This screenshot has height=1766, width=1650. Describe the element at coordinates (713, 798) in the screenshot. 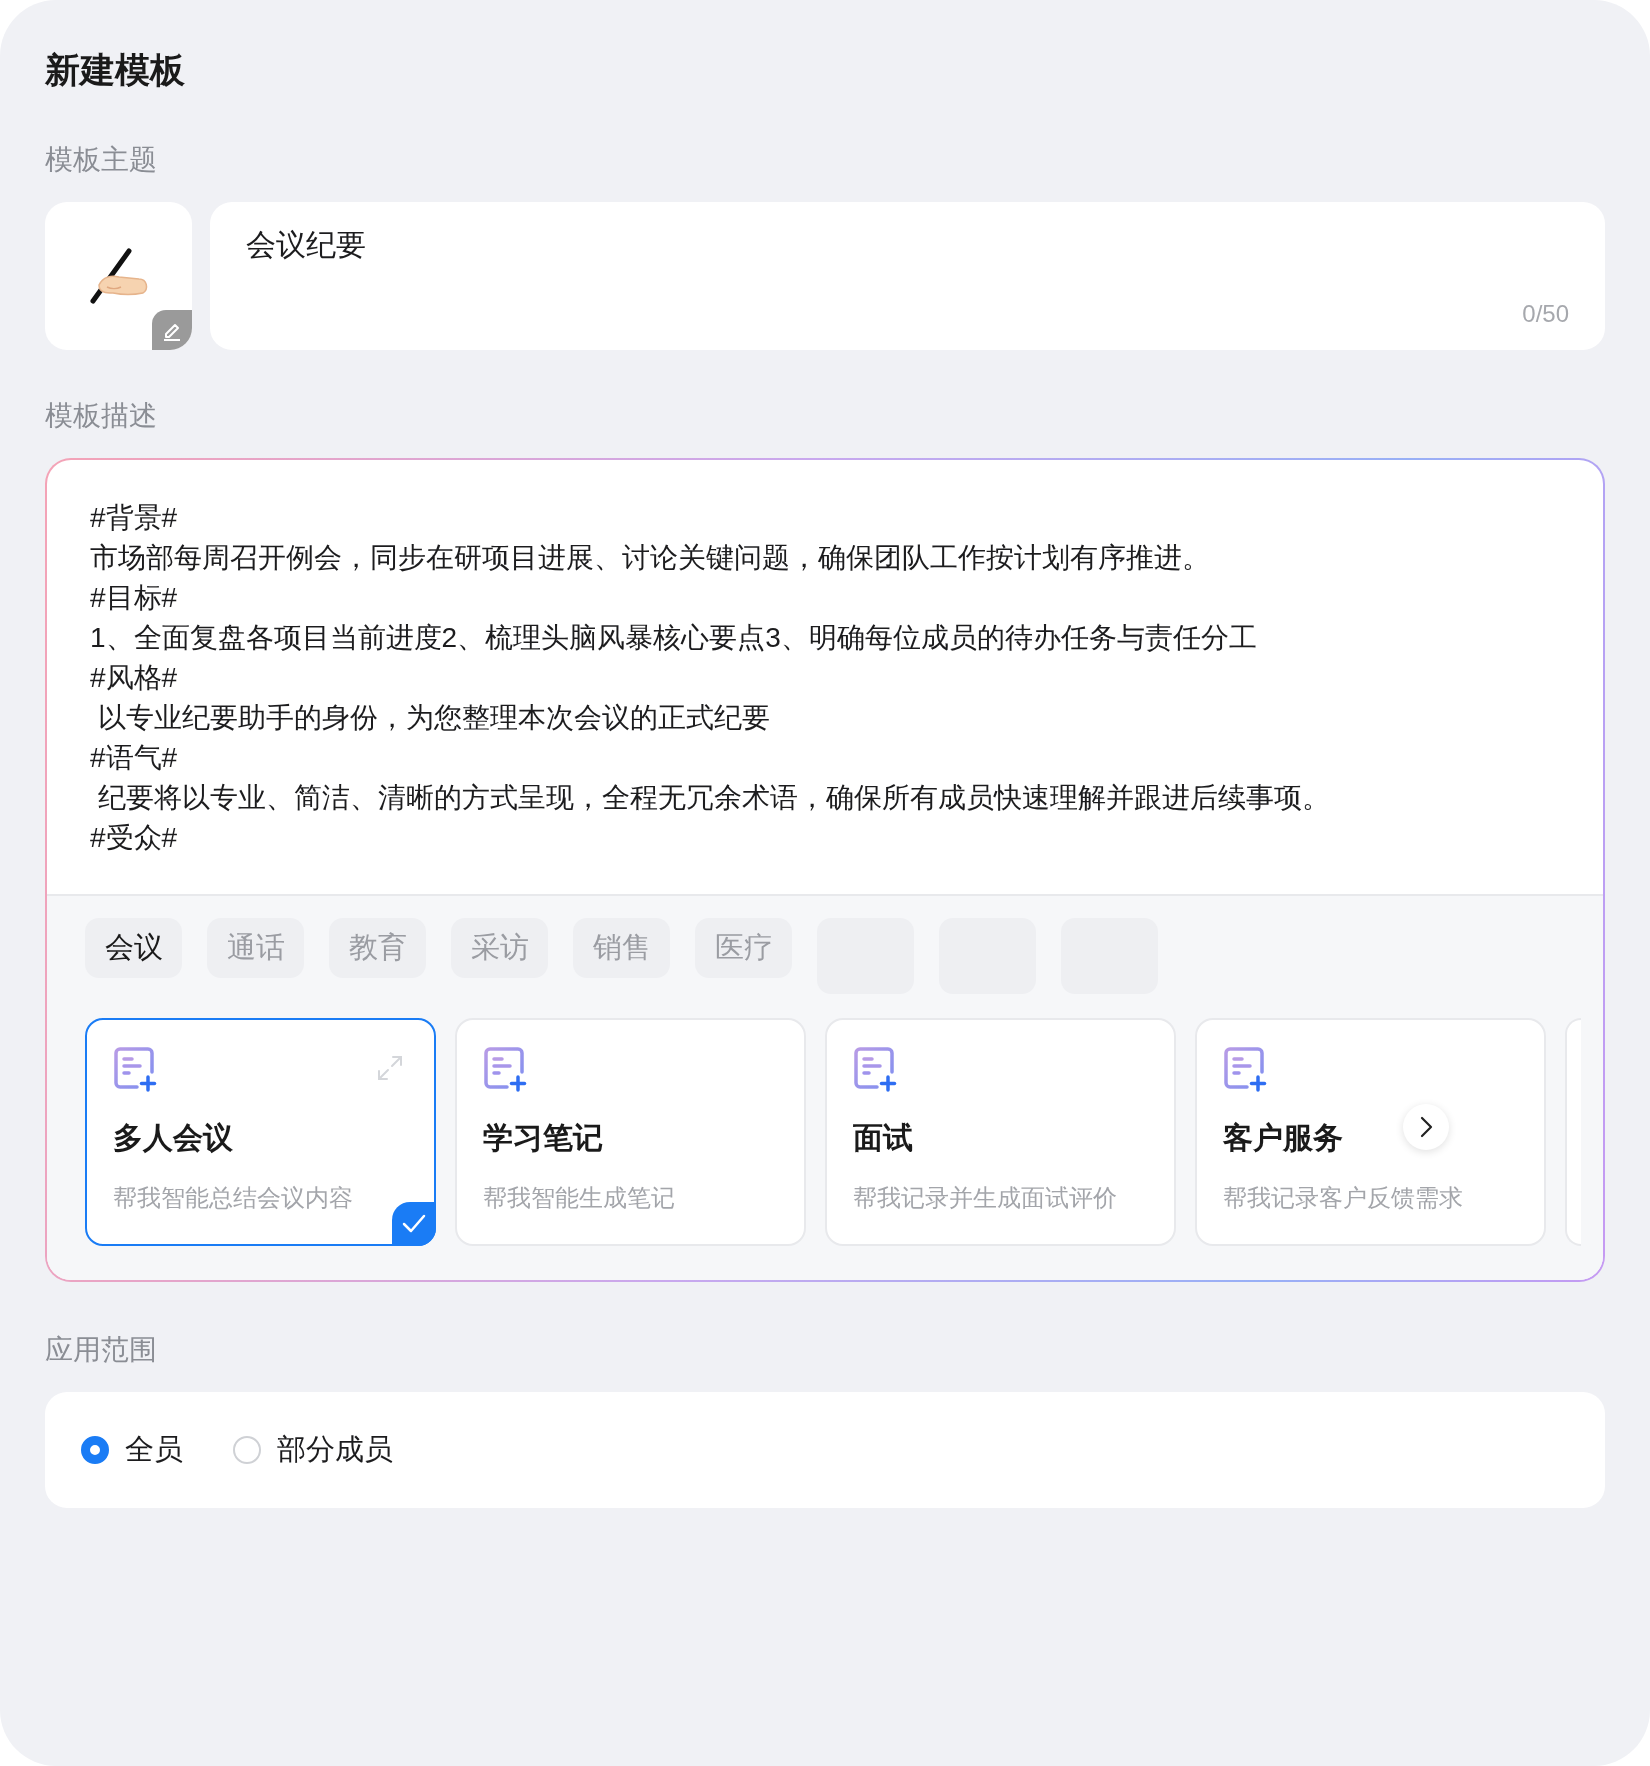

I see `description-line: 纪要将以专业、简洁、清晰的方式呈现，全程无冗余术语，确保所有成员快速理解并跟进后续事项。` at that location.